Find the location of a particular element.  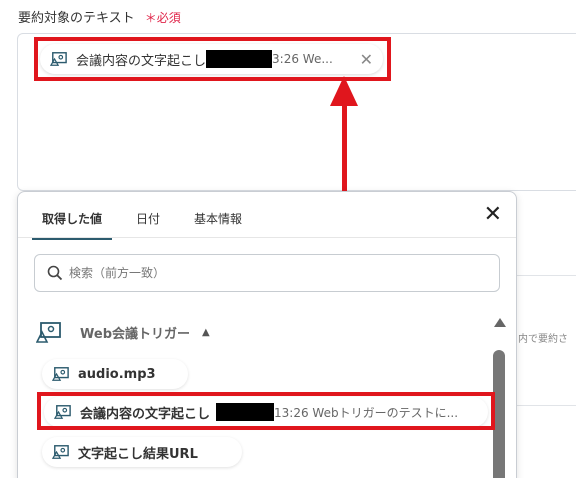

field-label: 要約対象のテキスト ＊必須 is located at coordinates (99, 16).